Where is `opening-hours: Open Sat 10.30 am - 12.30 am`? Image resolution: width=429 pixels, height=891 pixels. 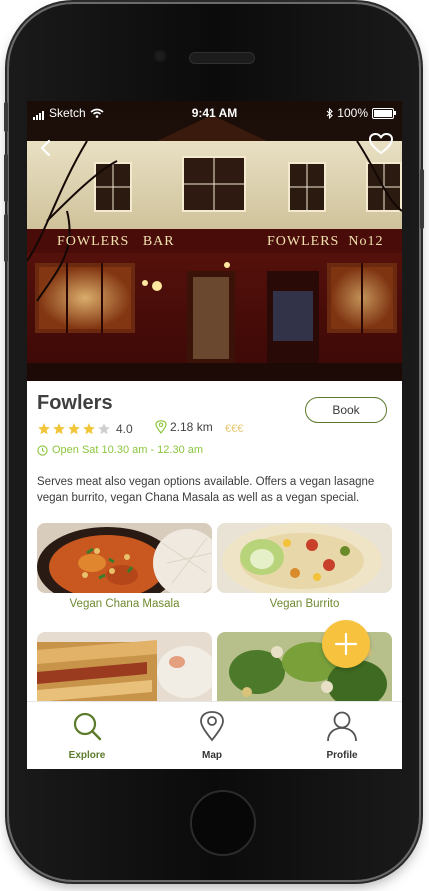 opening-hours: Open Sat 10.30 am - 12.30 am is located at coordinates (120, 450).